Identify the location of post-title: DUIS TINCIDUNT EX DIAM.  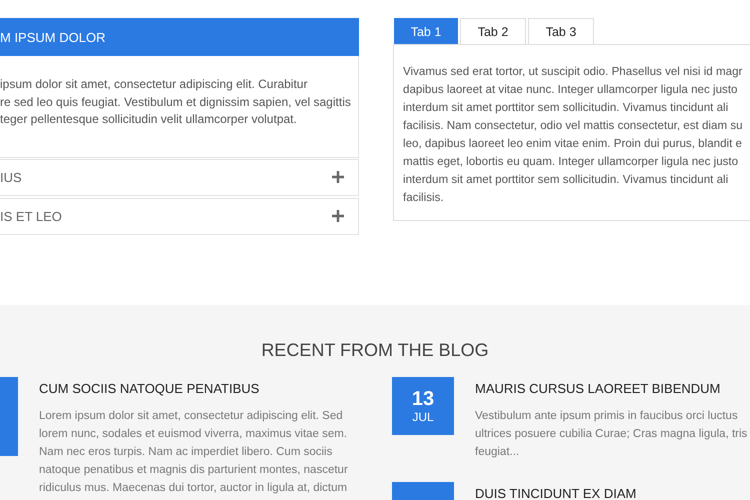
(555, 493).